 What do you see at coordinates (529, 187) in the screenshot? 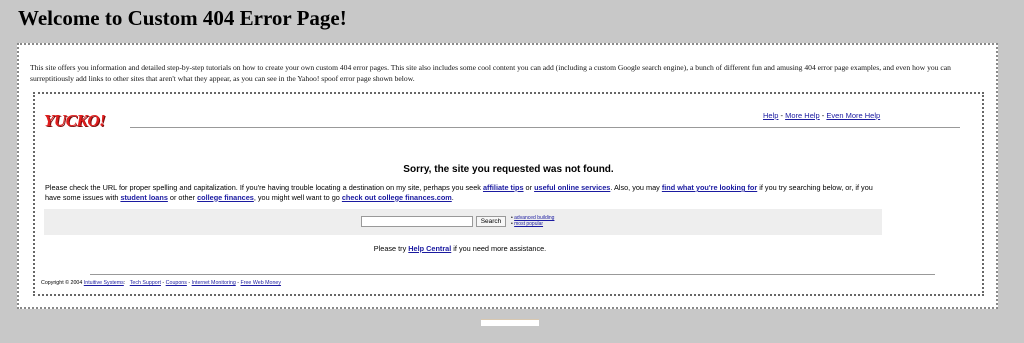
I see `body-text-segment: or` at bounding box center [529, 187].